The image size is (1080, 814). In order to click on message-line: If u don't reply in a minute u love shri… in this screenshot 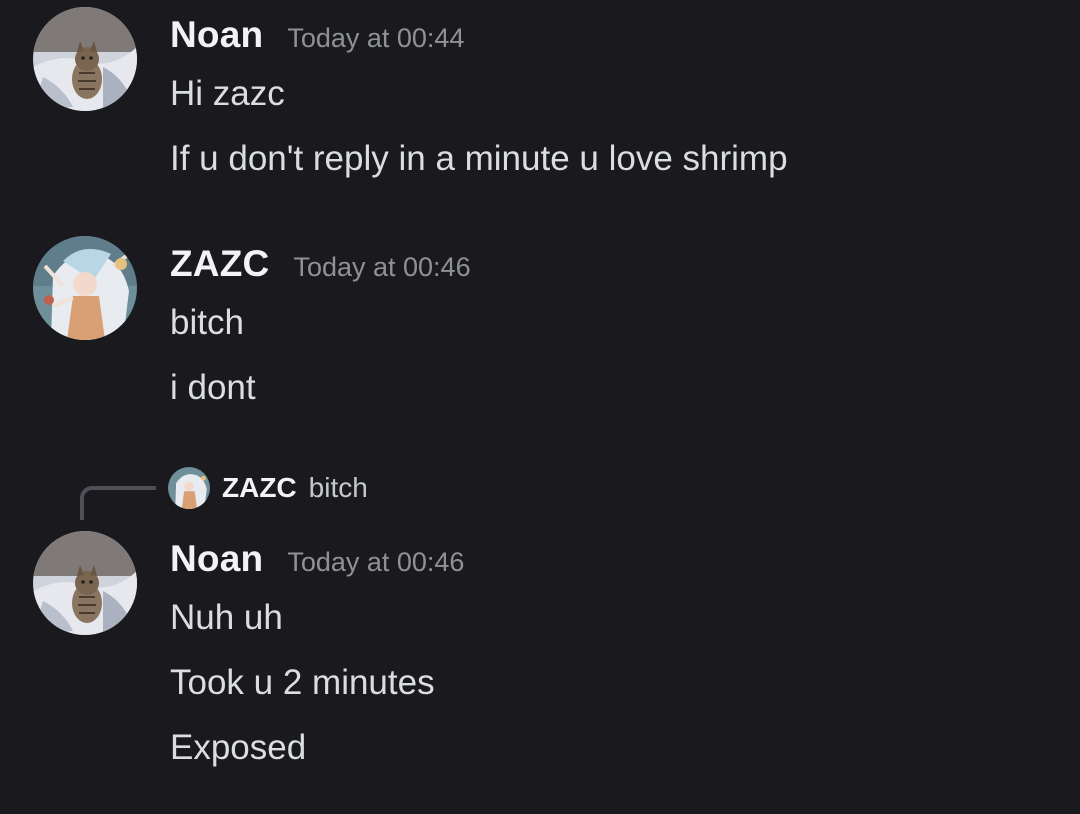, I will do `click(479, 158)`.